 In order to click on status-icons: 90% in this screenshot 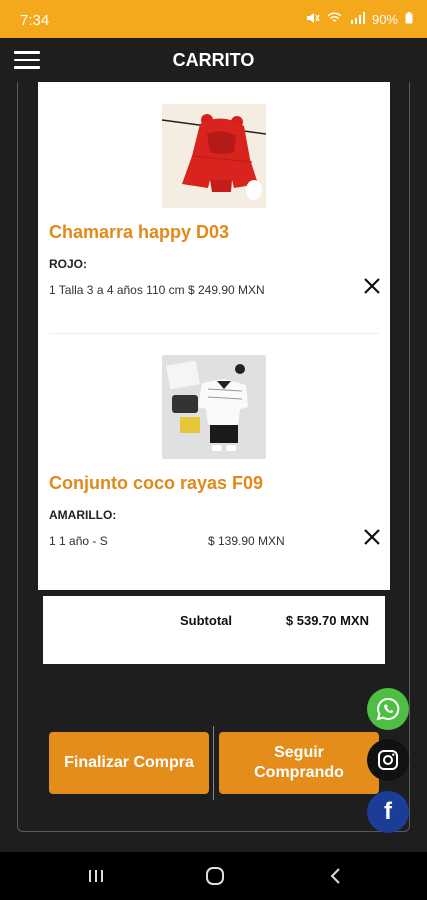, I will do `click(359, 19)`.